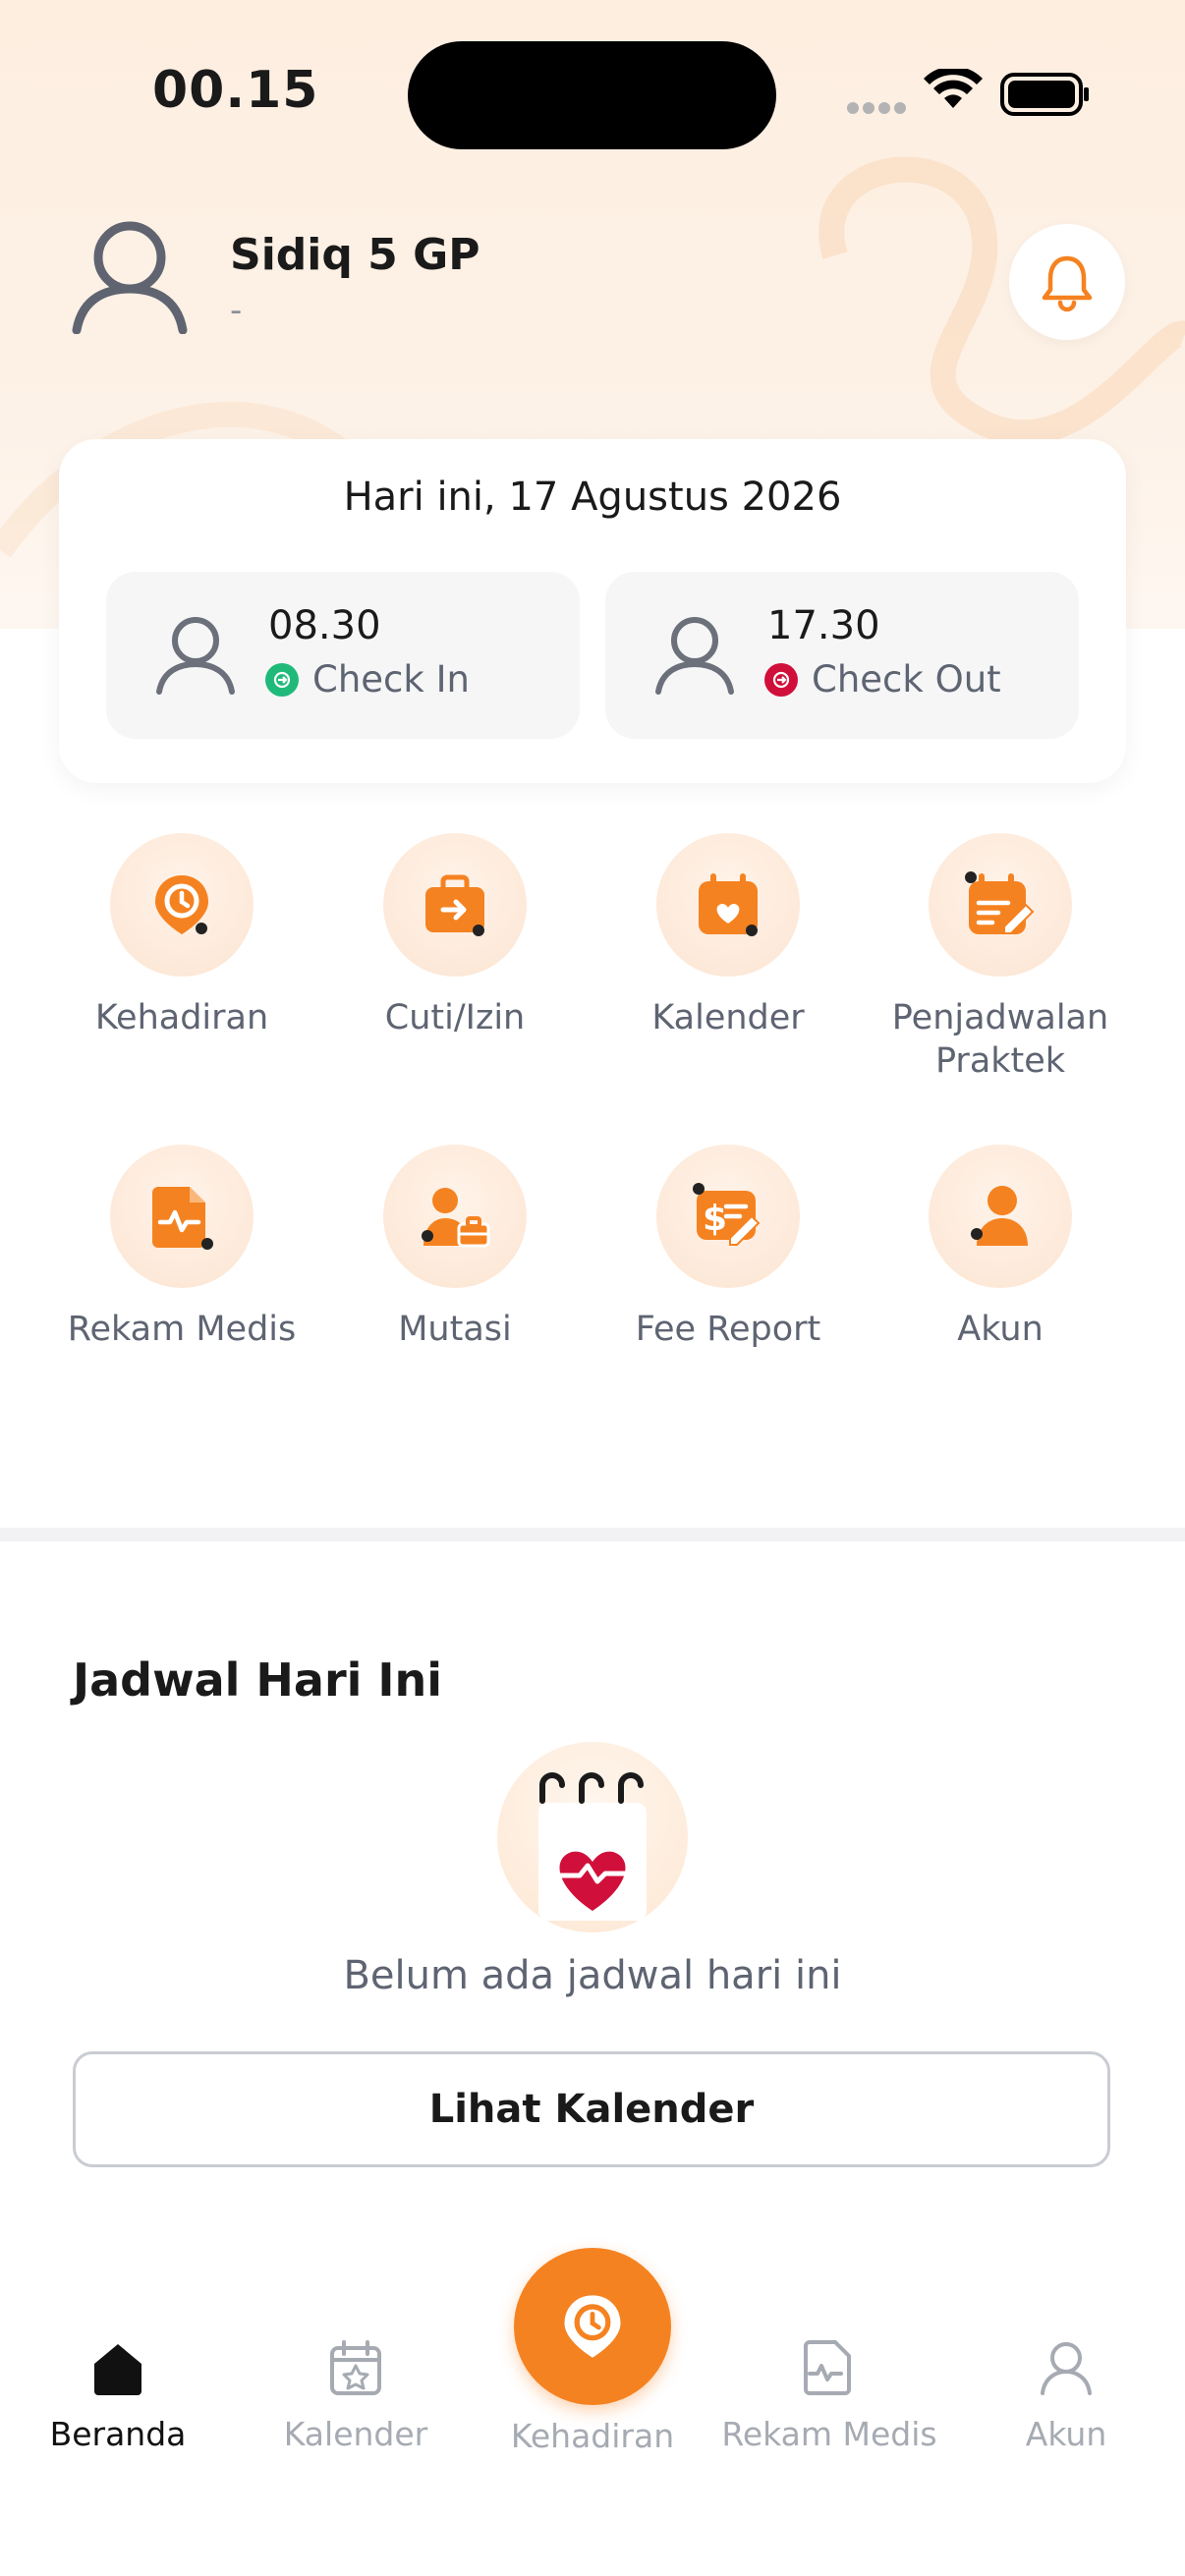  I want to click on menu-cuti-izin: Cuti/Izin, so click(455, 936).